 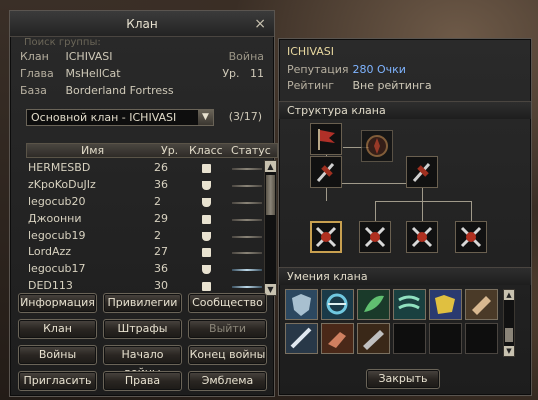 I want to click on member-name: DED113, so click(x=50, y=286).